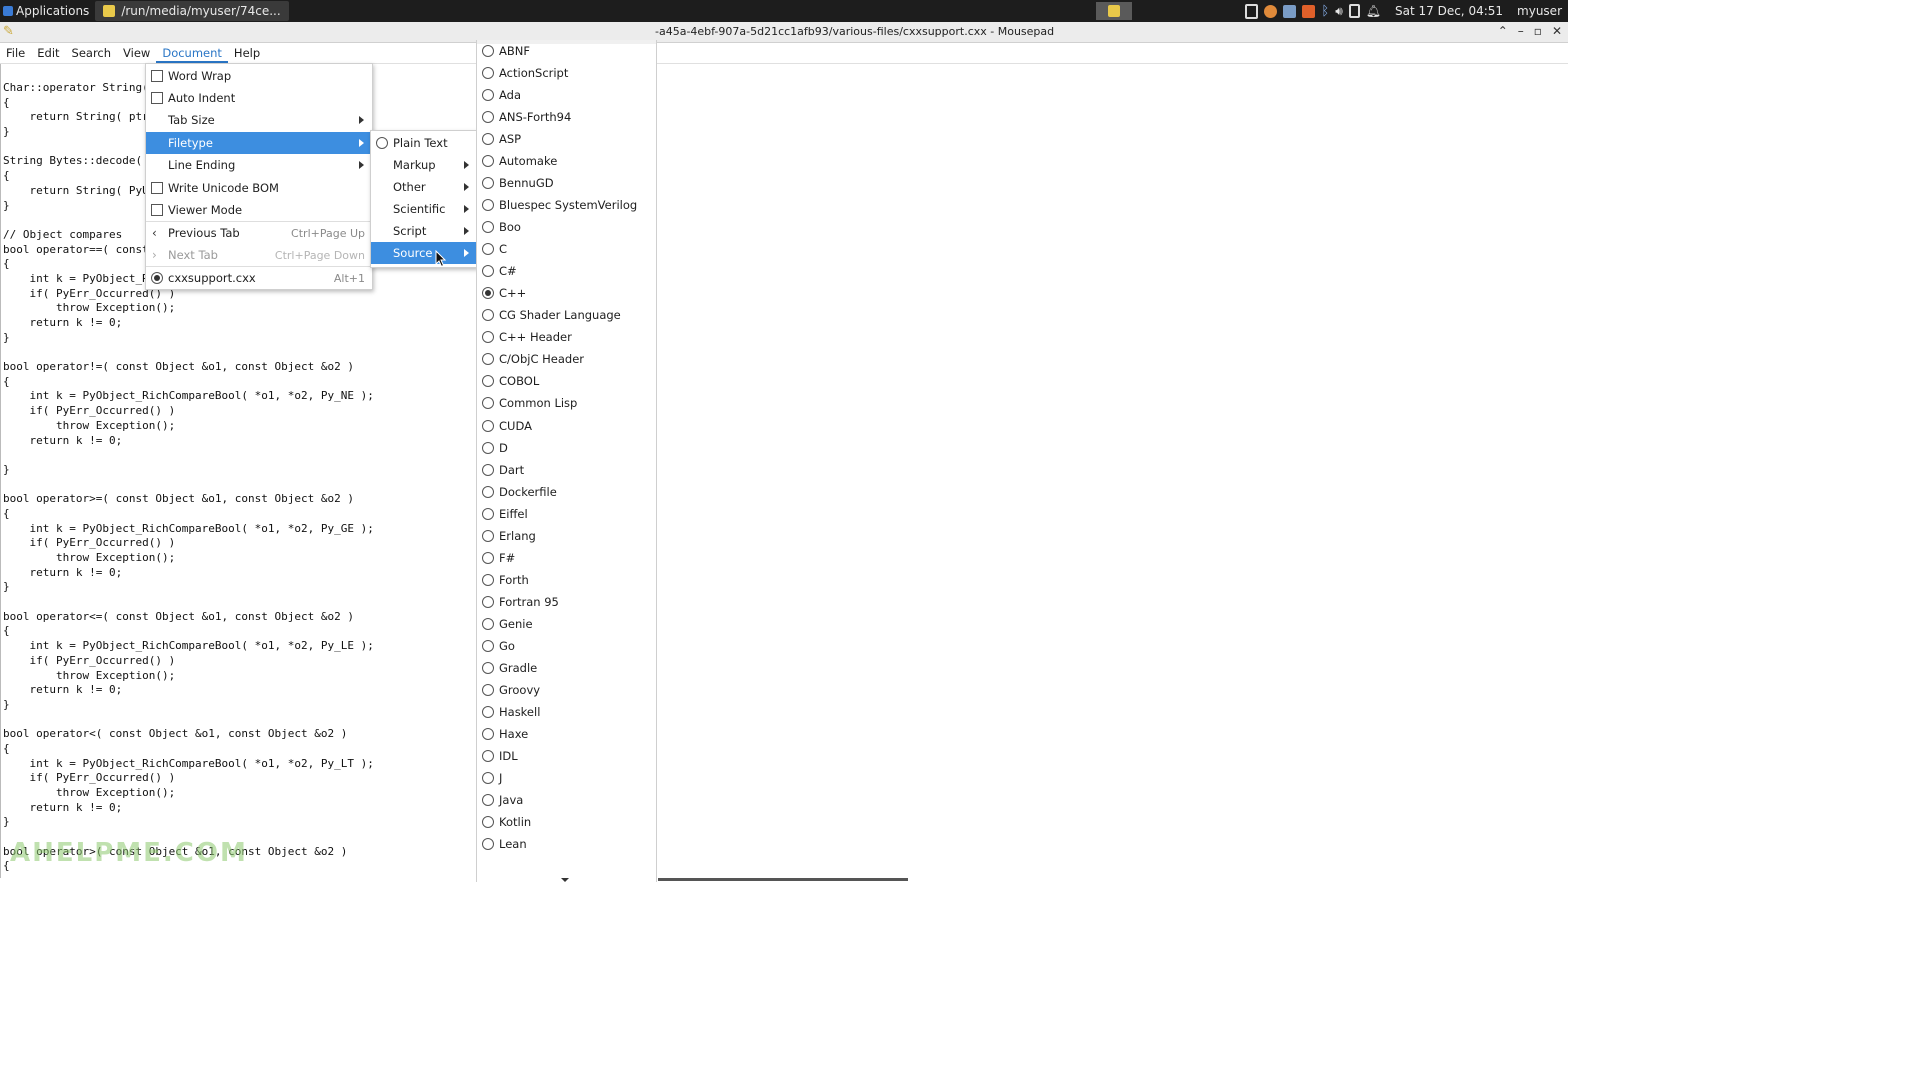 The height and width of the screenshot is (1080, 1920). Describe the element at coordinates (424, 143) in the screenshot. I see `menu-item-plain-text: Plain Text` at that location.